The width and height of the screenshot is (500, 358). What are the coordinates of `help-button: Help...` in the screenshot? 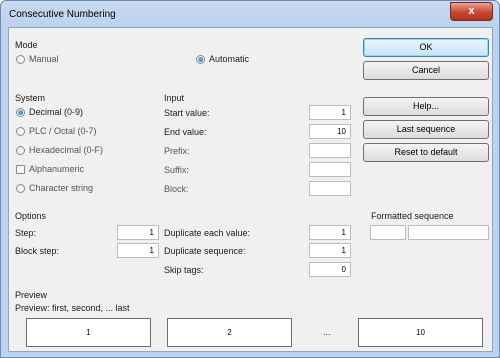 It's located at (426, 106).